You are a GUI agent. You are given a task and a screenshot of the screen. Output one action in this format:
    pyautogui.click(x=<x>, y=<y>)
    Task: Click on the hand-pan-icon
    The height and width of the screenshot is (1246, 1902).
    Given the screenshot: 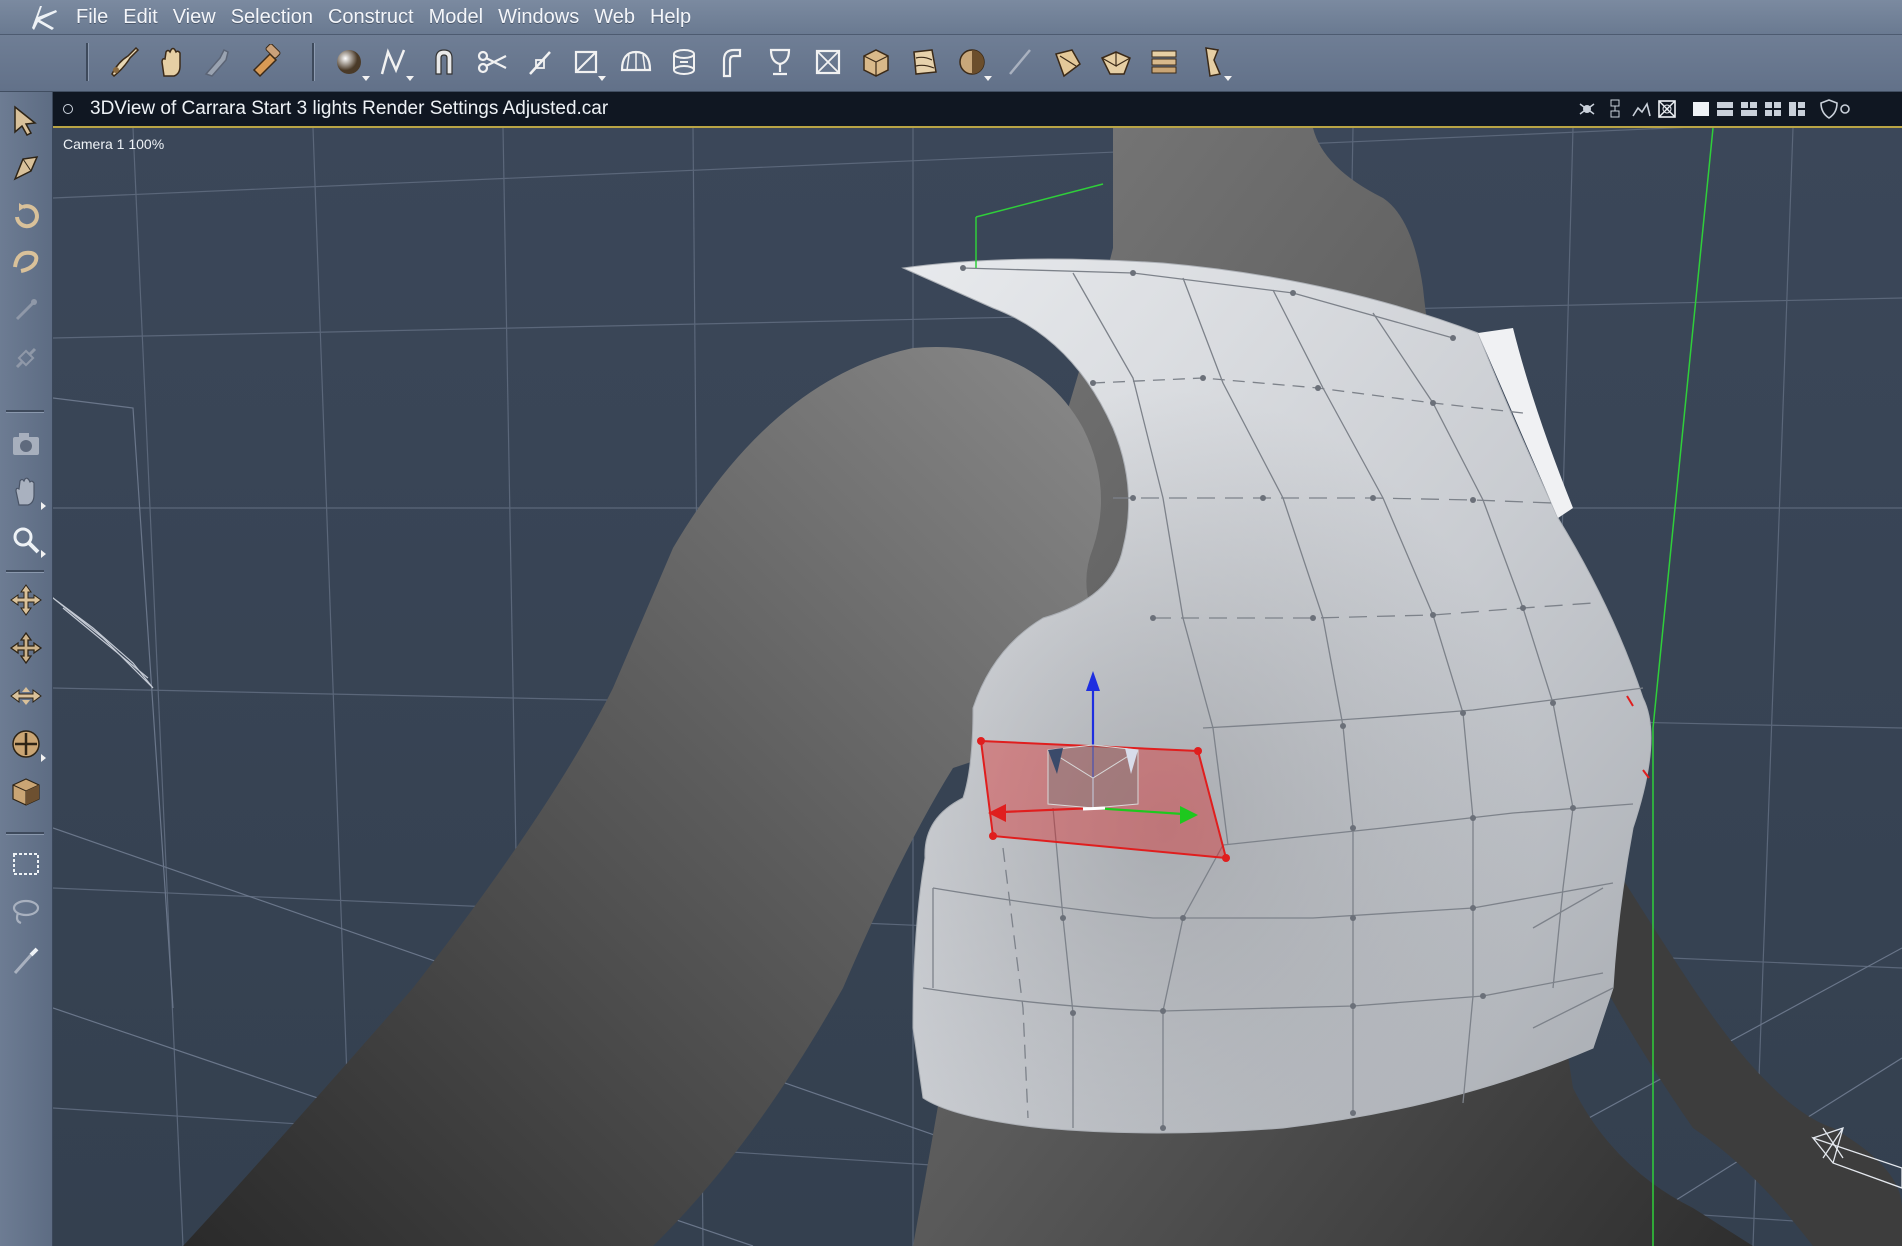 What is the action you would take?
    pyautogui.click(x=26, y=492)
    